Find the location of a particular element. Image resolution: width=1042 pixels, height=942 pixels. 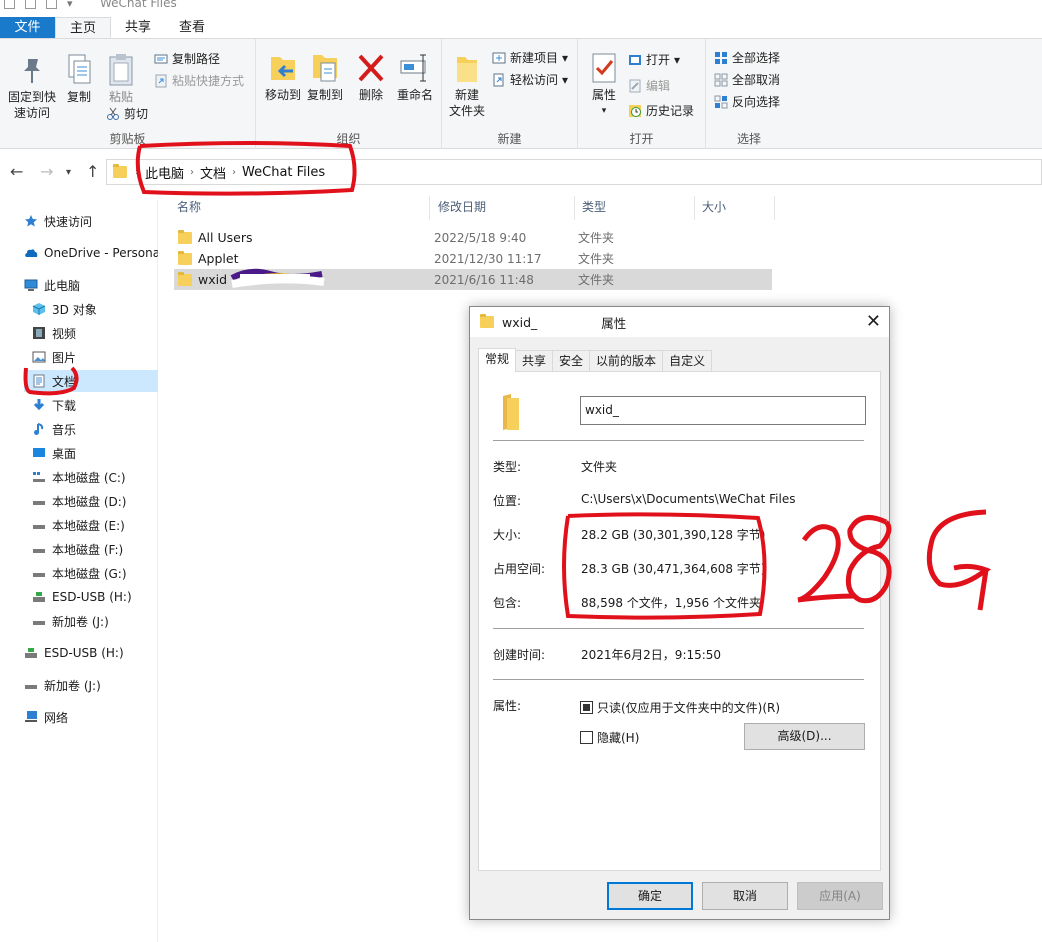

table-row: Applet 2021/12/30 11:17 文件夹 is located at coordinates (473, 258).